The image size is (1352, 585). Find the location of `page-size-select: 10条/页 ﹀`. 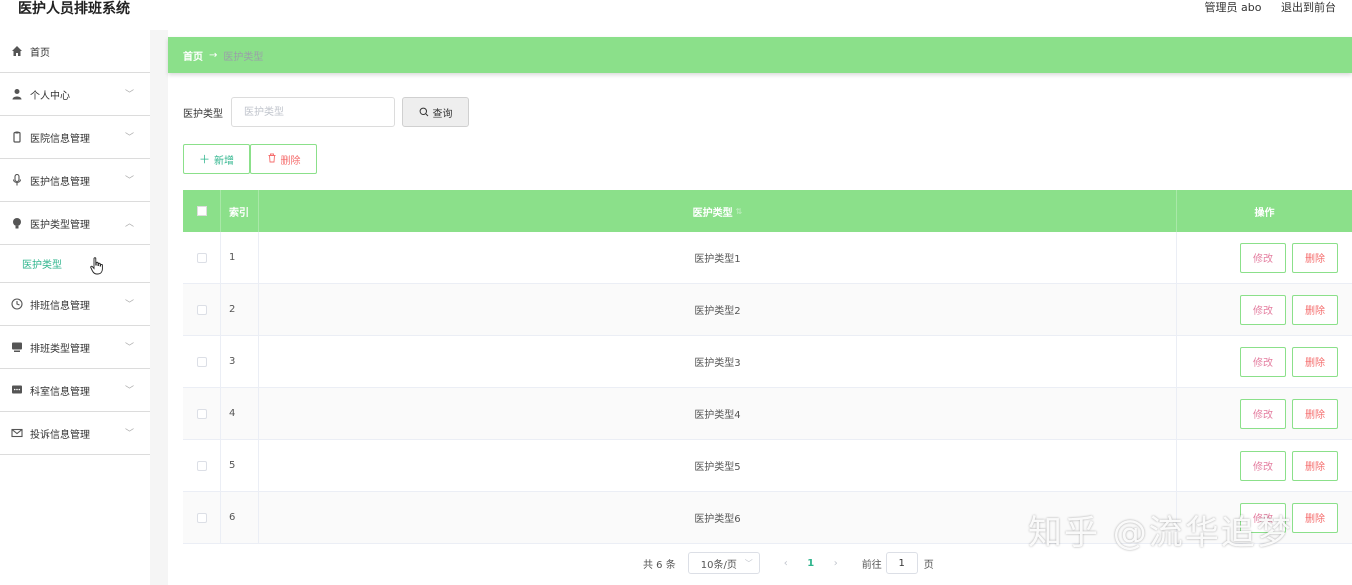

page-size-select: 10条/页 ﹀ is located at coordinates (723, 563).